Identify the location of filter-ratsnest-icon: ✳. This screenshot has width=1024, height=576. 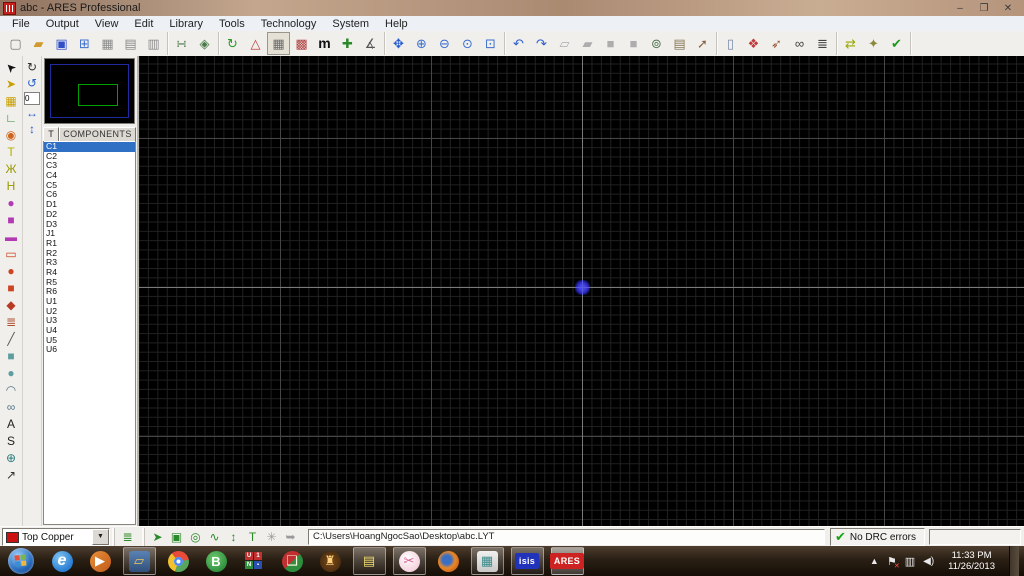
(271, 537).